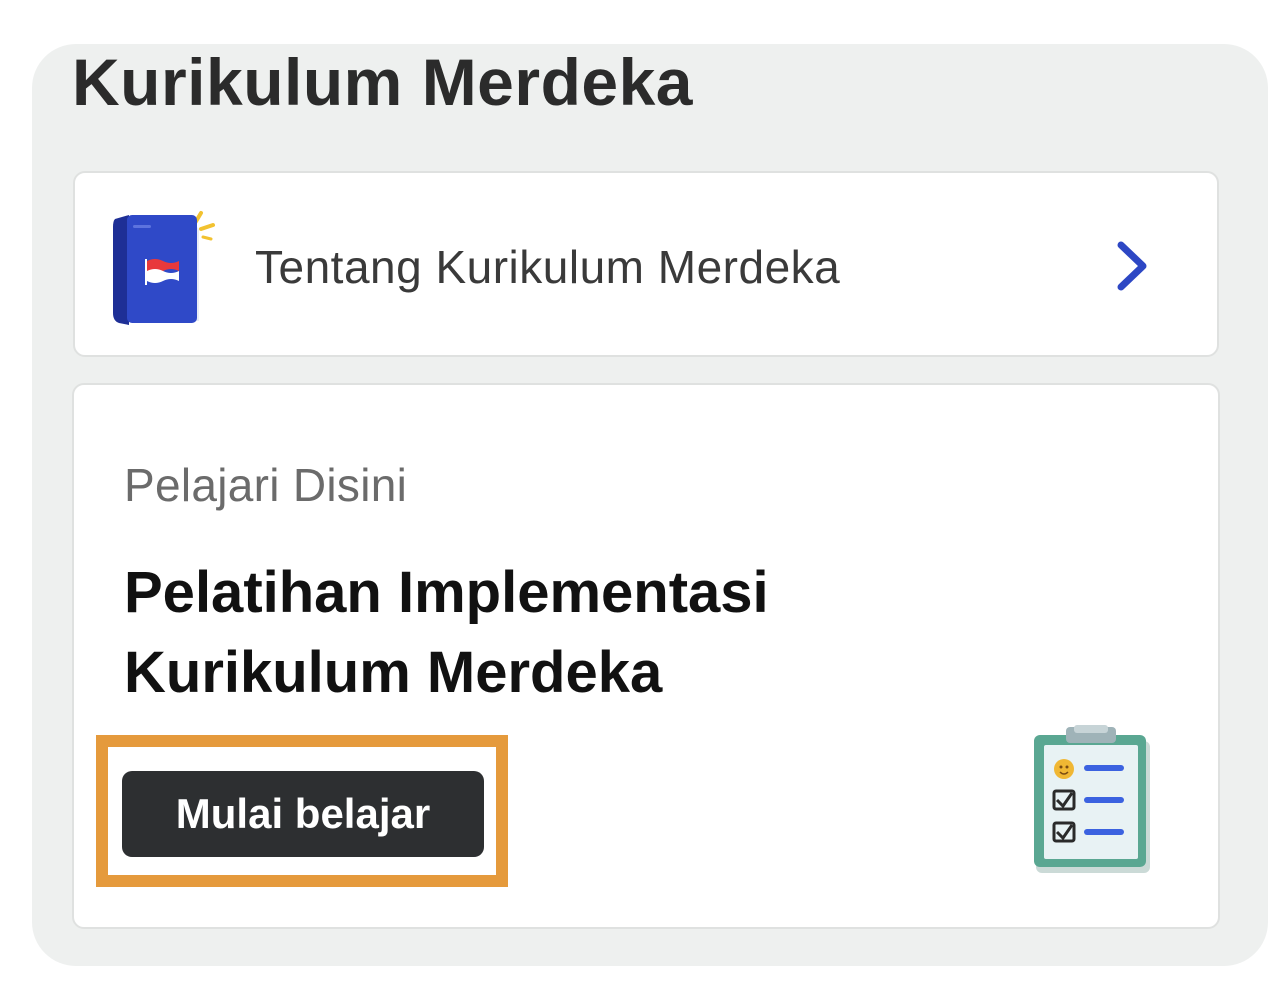 The height and width of the screenshot is (984, 1281). I want to click on about-kurikulum-label: Tentang Kurikulum Merdeka, so click(548, 267).